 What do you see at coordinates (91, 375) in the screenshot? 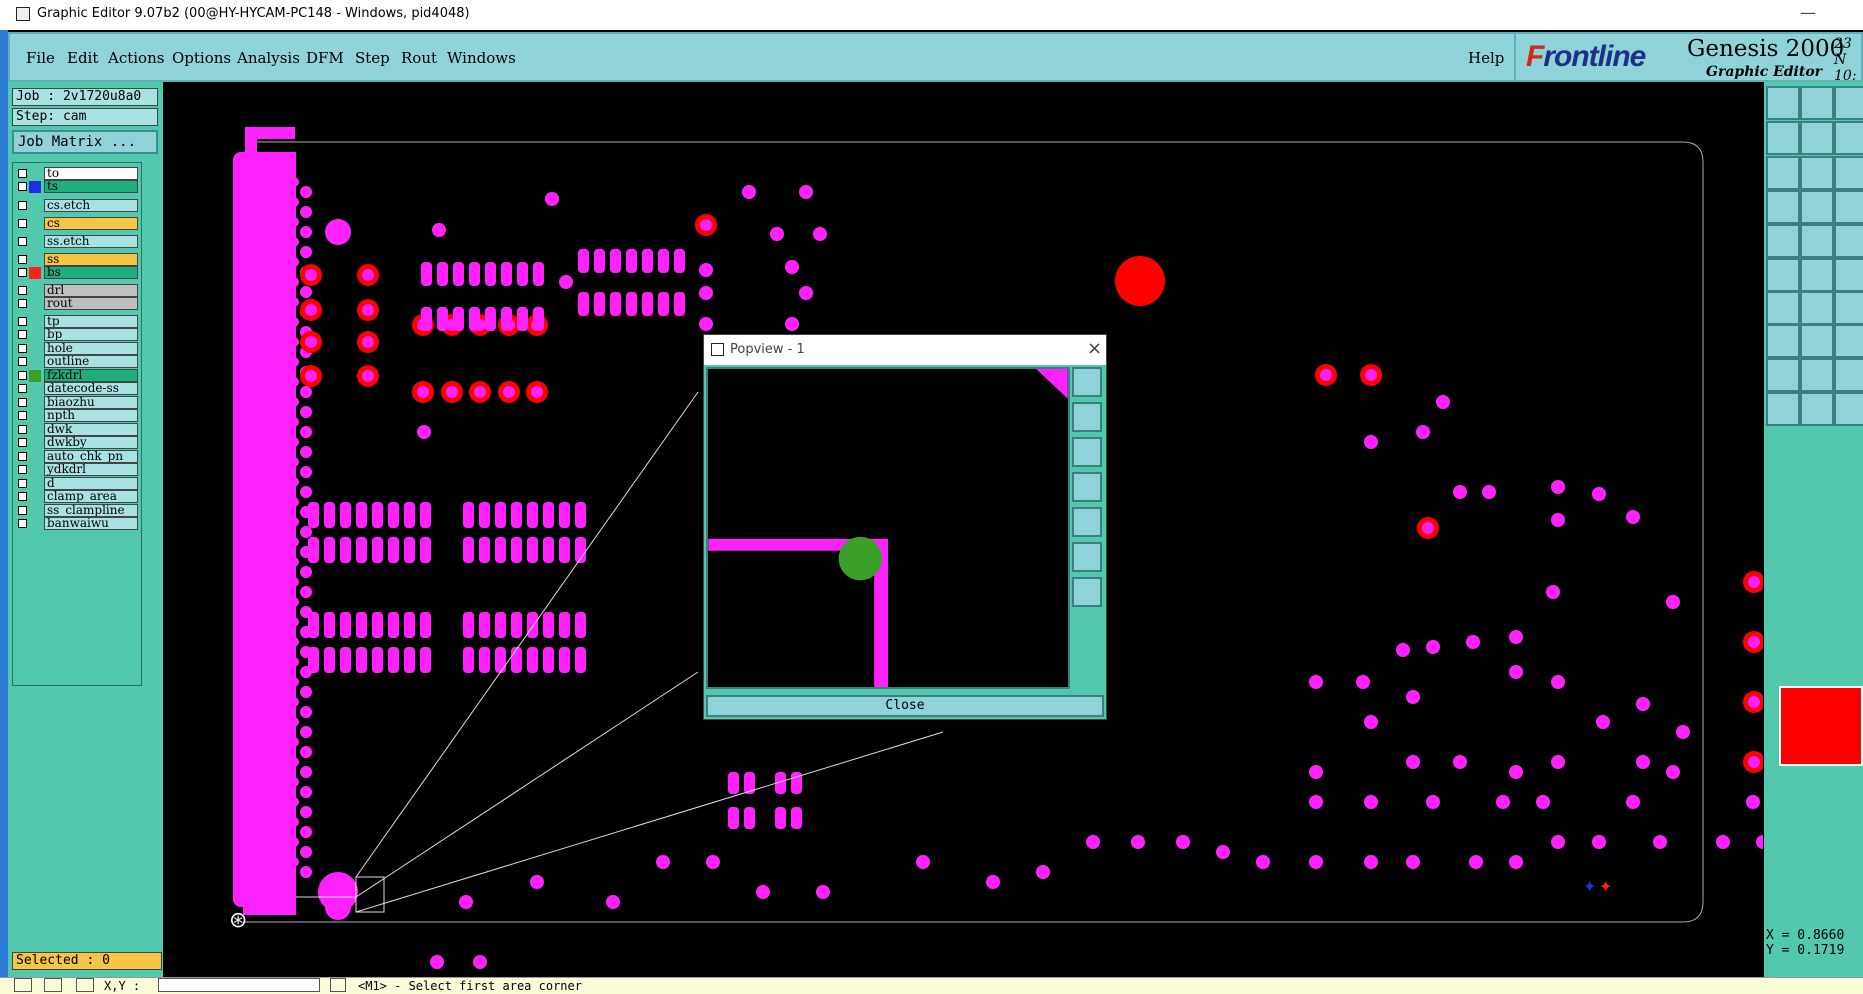
I see `layer-name: fzkdrl` at bounding box center [91, 375].